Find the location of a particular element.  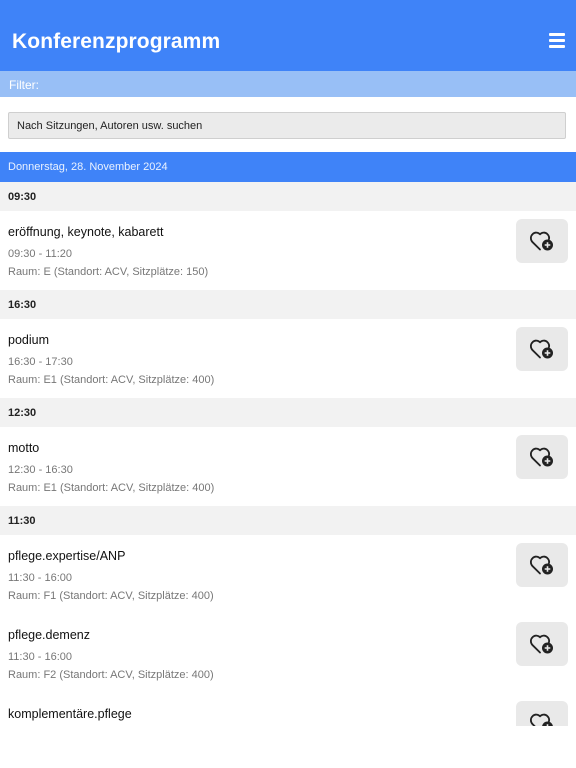

search-container is located at coordinates (288, 124).